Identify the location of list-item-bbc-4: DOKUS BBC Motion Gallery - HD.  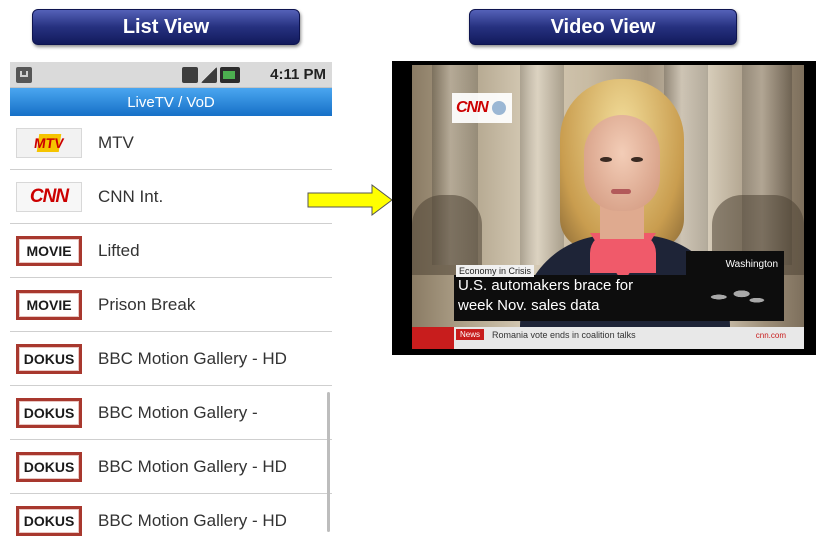
(171, 518).